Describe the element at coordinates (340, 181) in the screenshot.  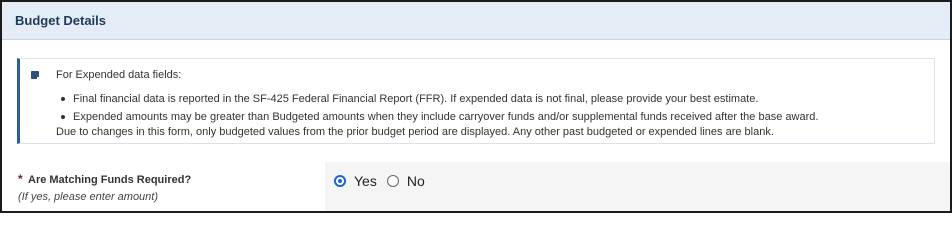
I see `radio-yes` at that location.